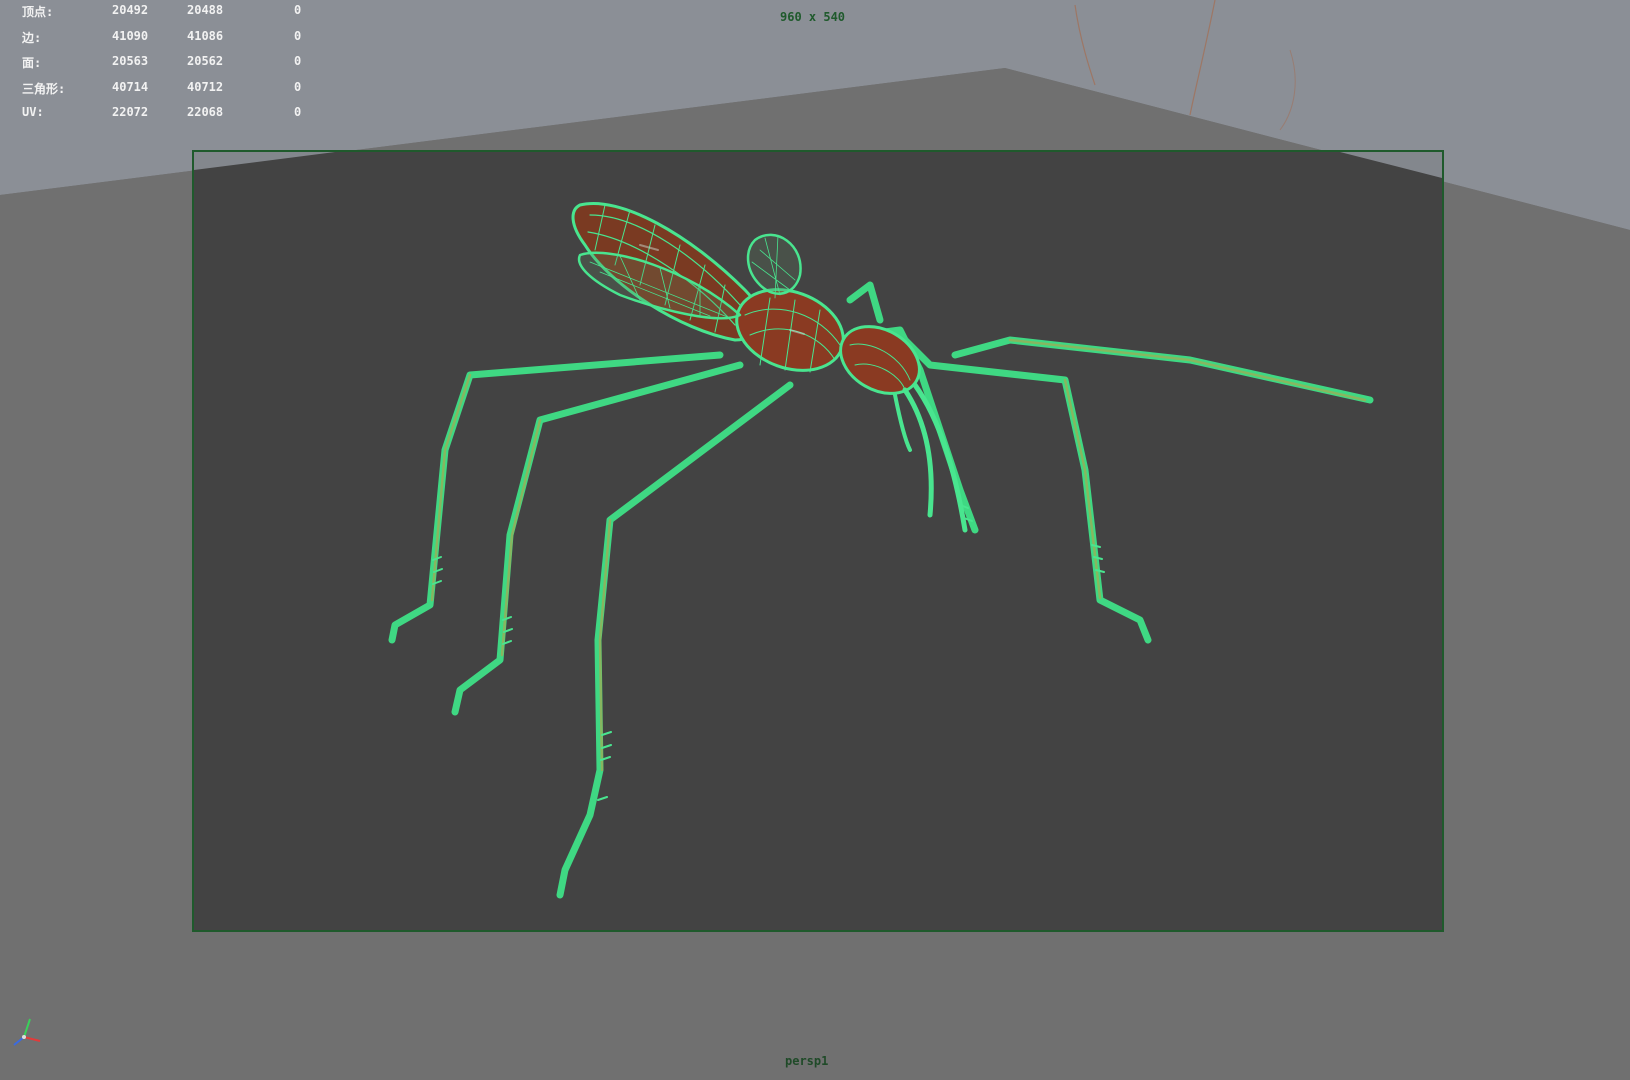 This screenshot has height=1080, width=1630. I want to click on hud-value: 20562, so click(205, 61).